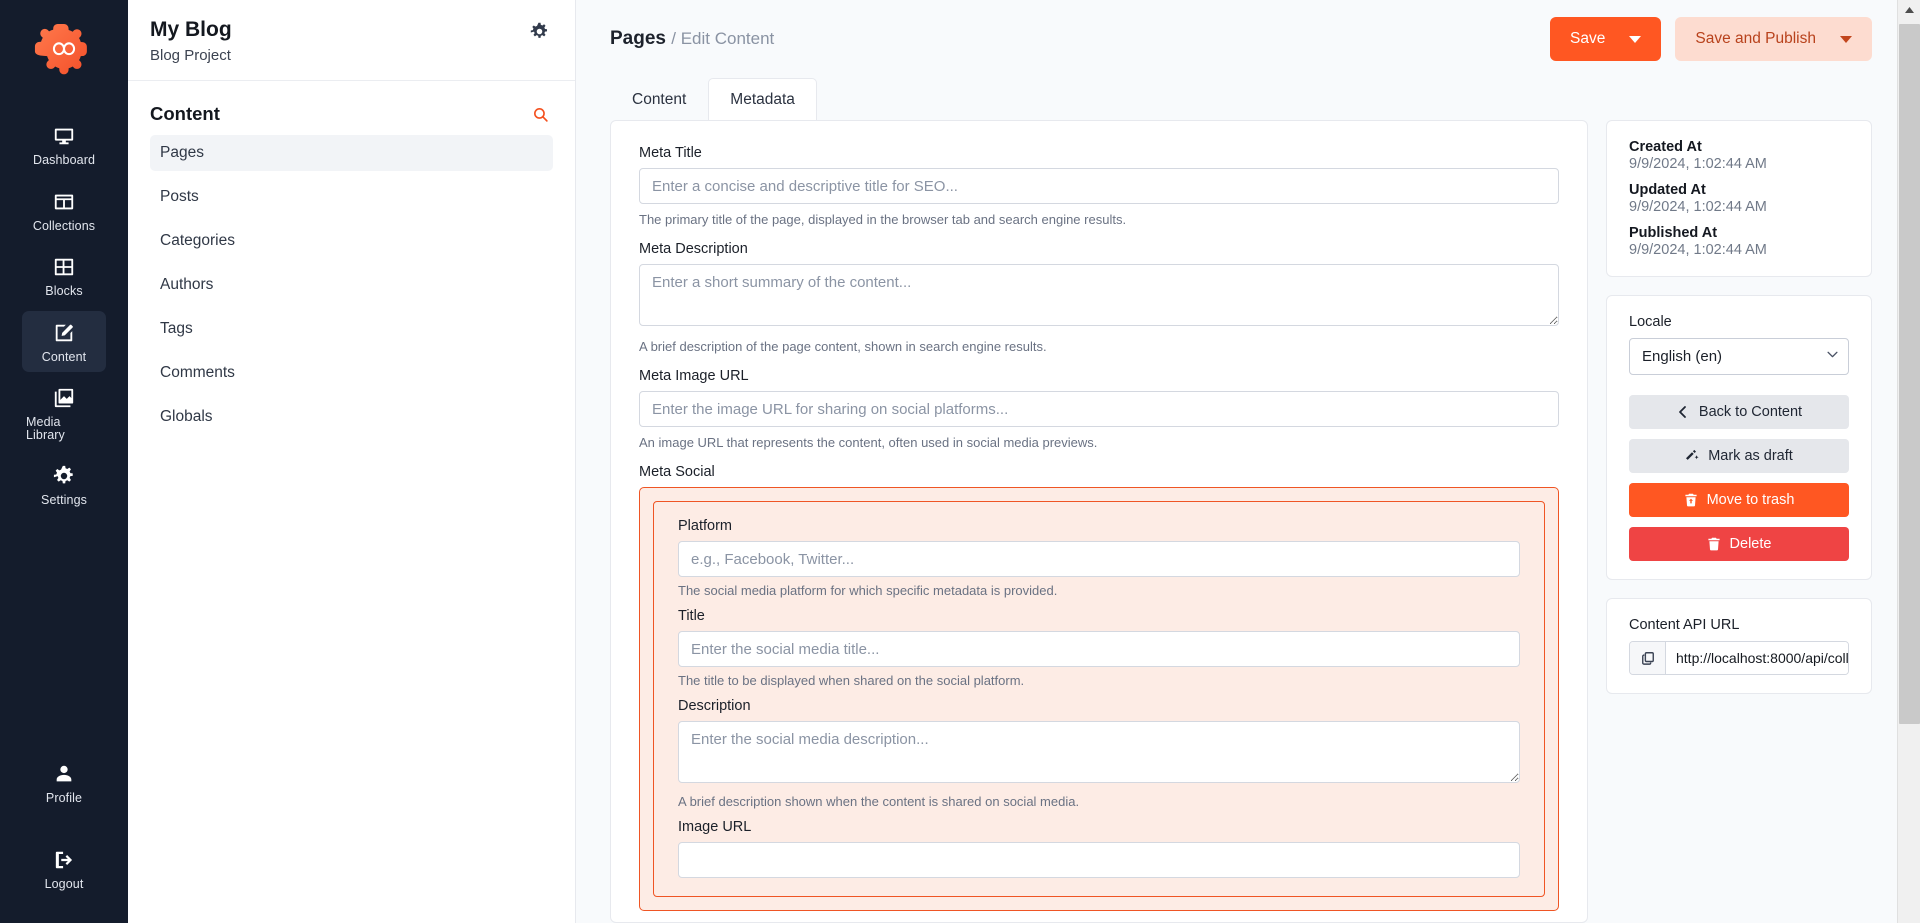 The height and width of the screenshot is (923, 1920). What do you see at coordinates (1750, 456) in the screenshot?
I see `mark-as-draft-label: Mark as draft` at bounding box center [1750, 456].